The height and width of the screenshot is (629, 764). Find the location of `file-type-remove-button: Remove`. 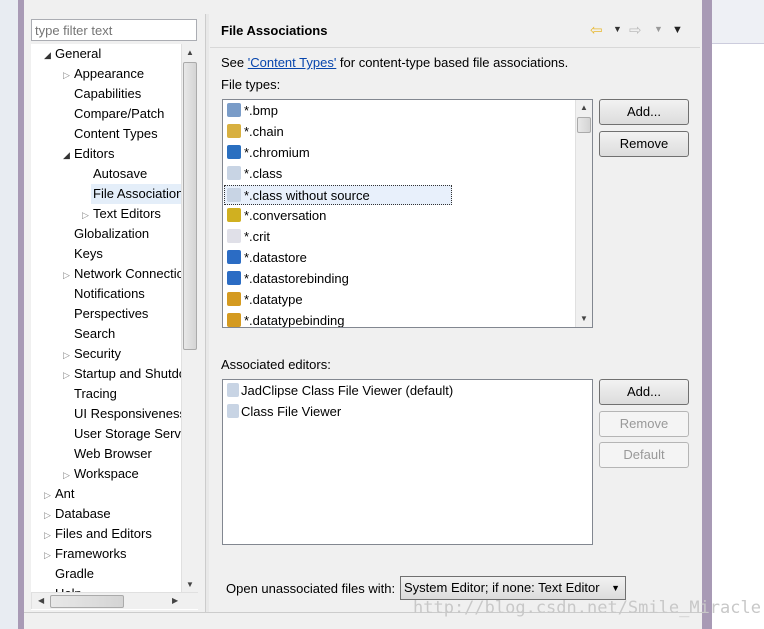

file-type-remove-button: Remove is located at coordinates (644, 144).